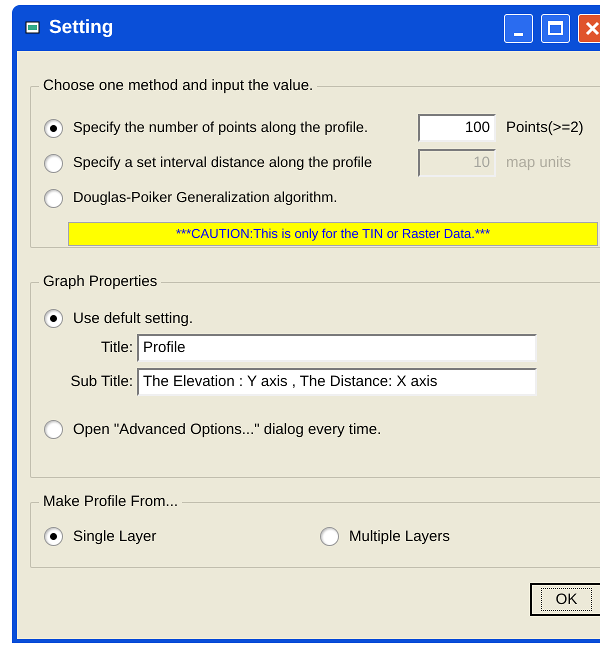 Image resolution: width=600 pixels, height=645 pixels. Describe the element at coordinates (322, 429) in the screenshot. I see `radio-button: Open "Advanced Options..." dialog every time.` at that location.